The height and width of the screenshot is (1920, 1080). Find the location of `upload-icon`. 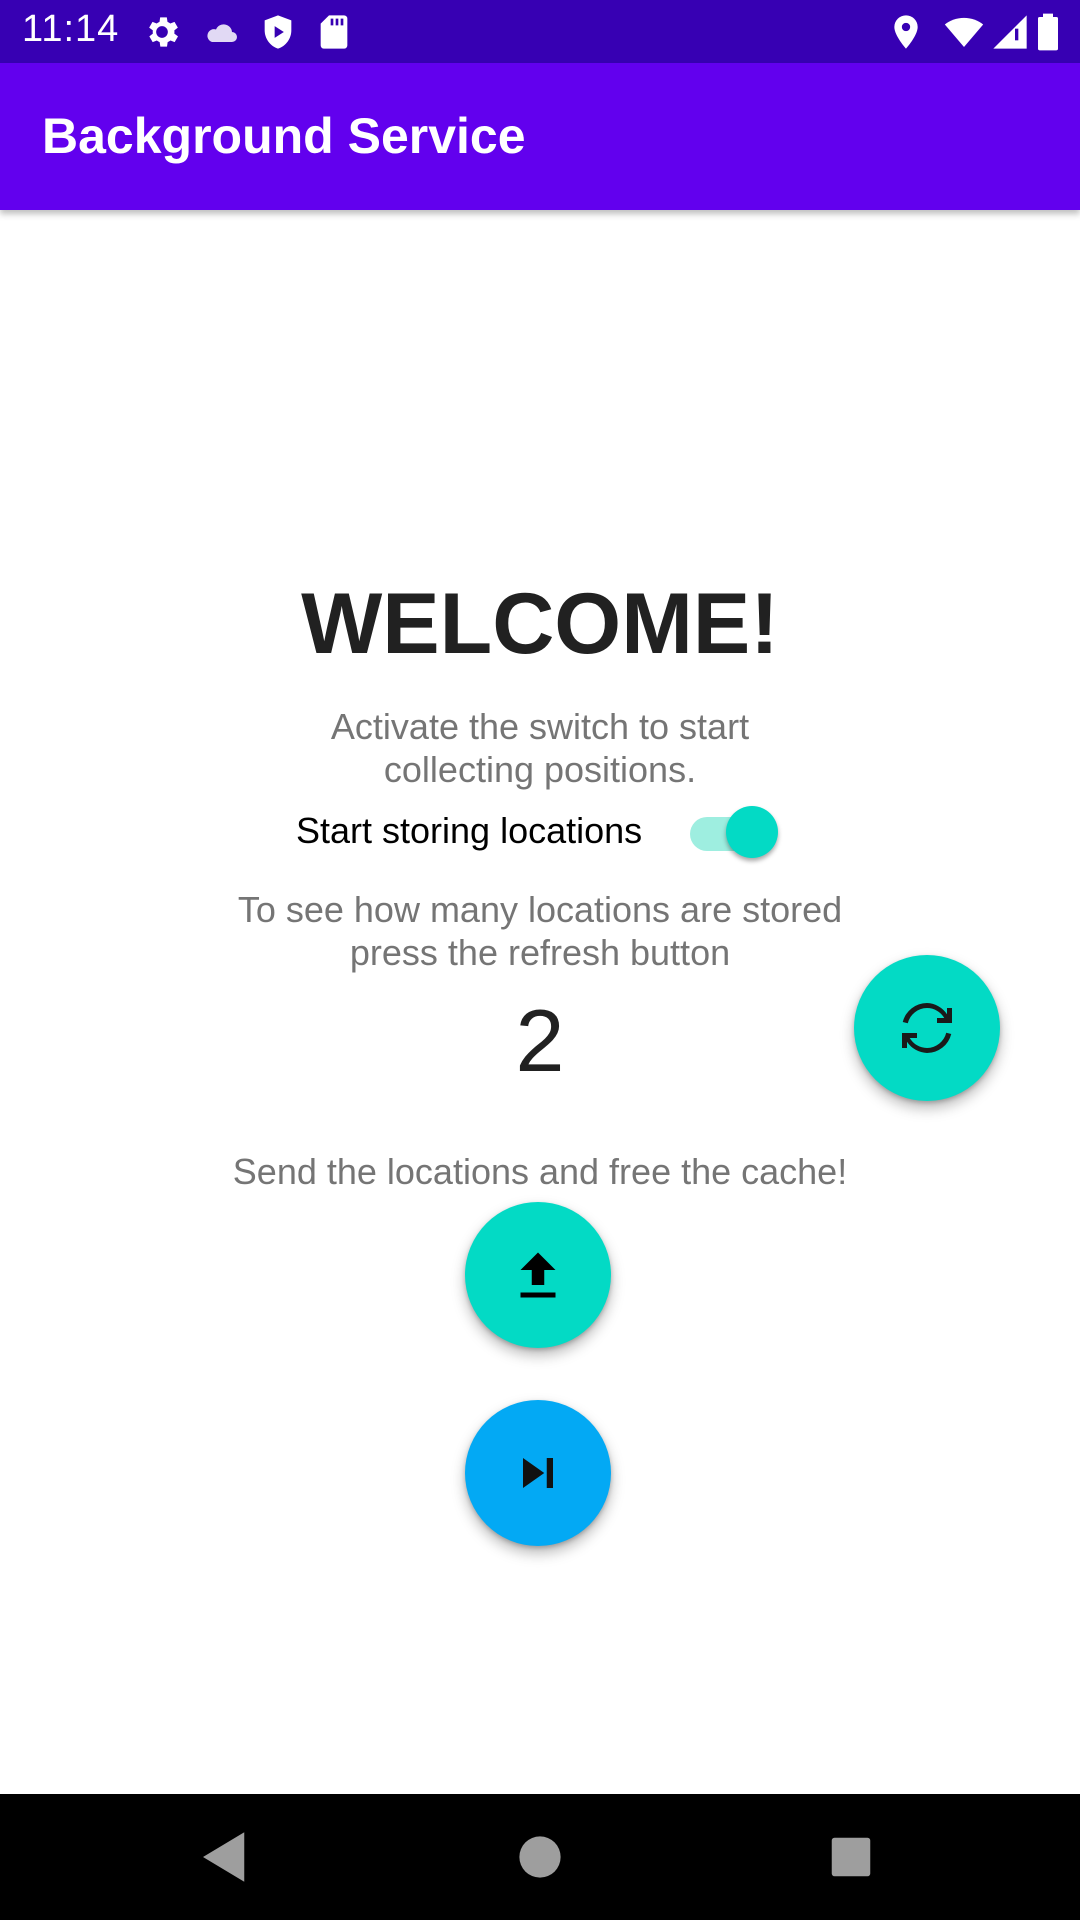

upload-icon is located at coordinates (538, 1275).